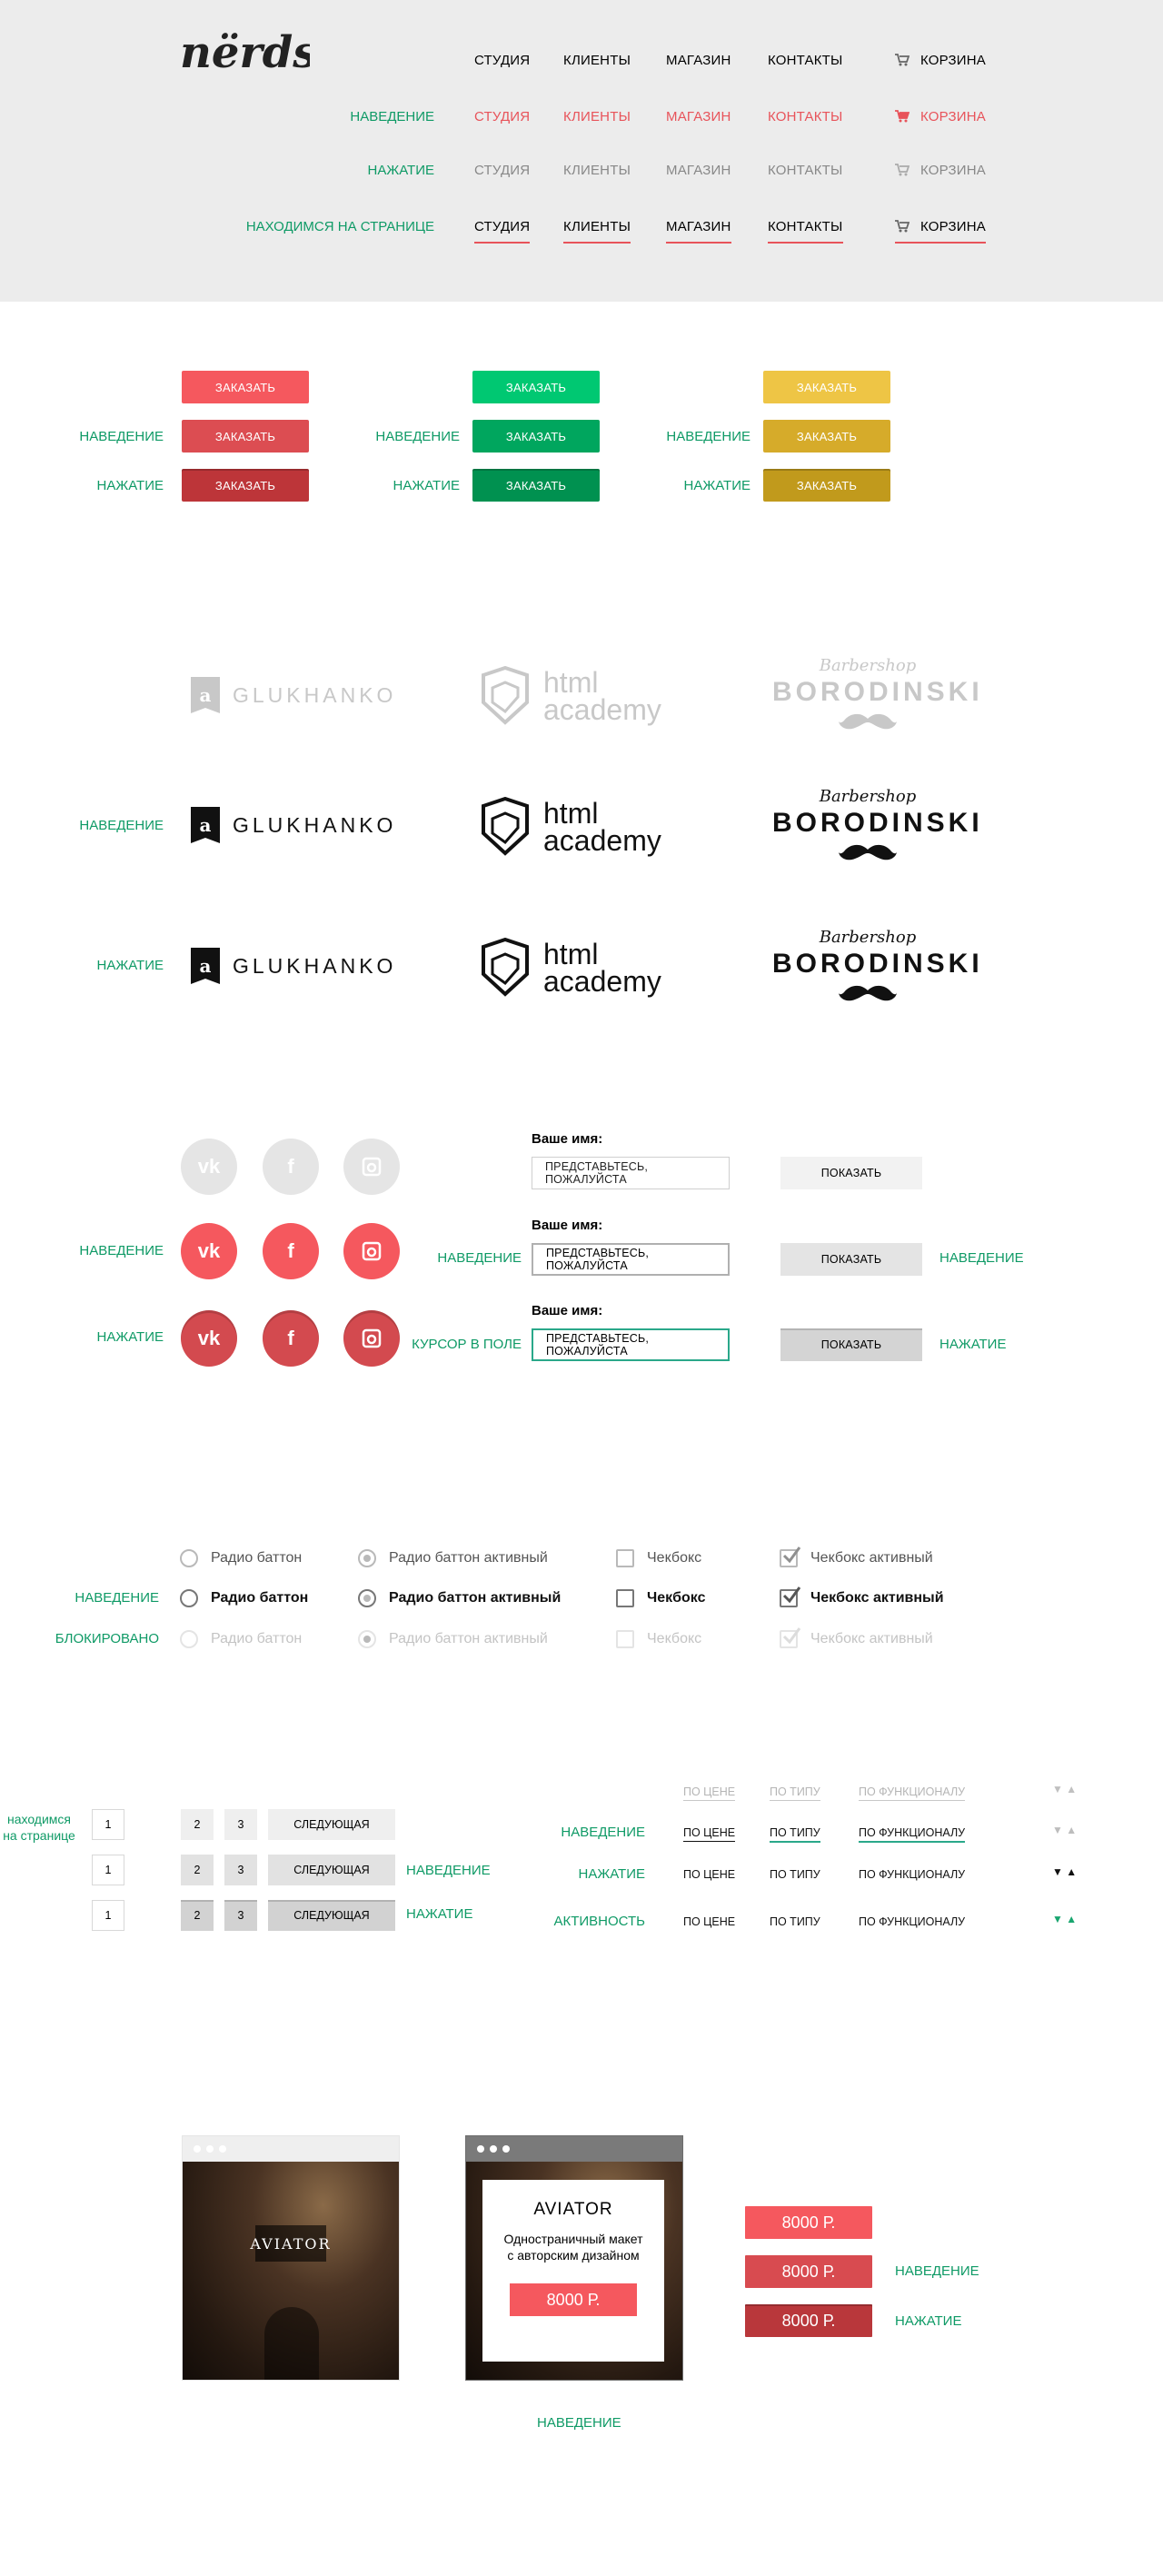 The height and width of the screenshot is (2576, 1163). Describe the element at coordinates (197, 1916) in the screenshot. I see `page-2-button-press: 2` at that location.